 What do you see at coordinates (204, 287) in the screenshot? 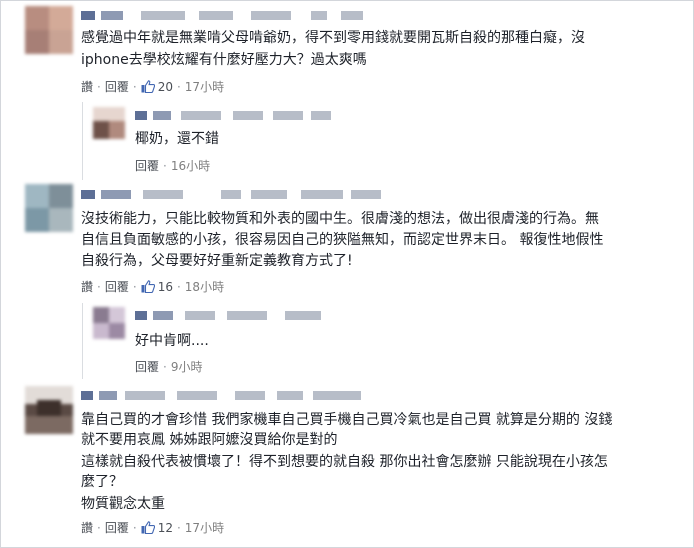
I see `timestamp: 18小時` at bounding box center [204, 287].